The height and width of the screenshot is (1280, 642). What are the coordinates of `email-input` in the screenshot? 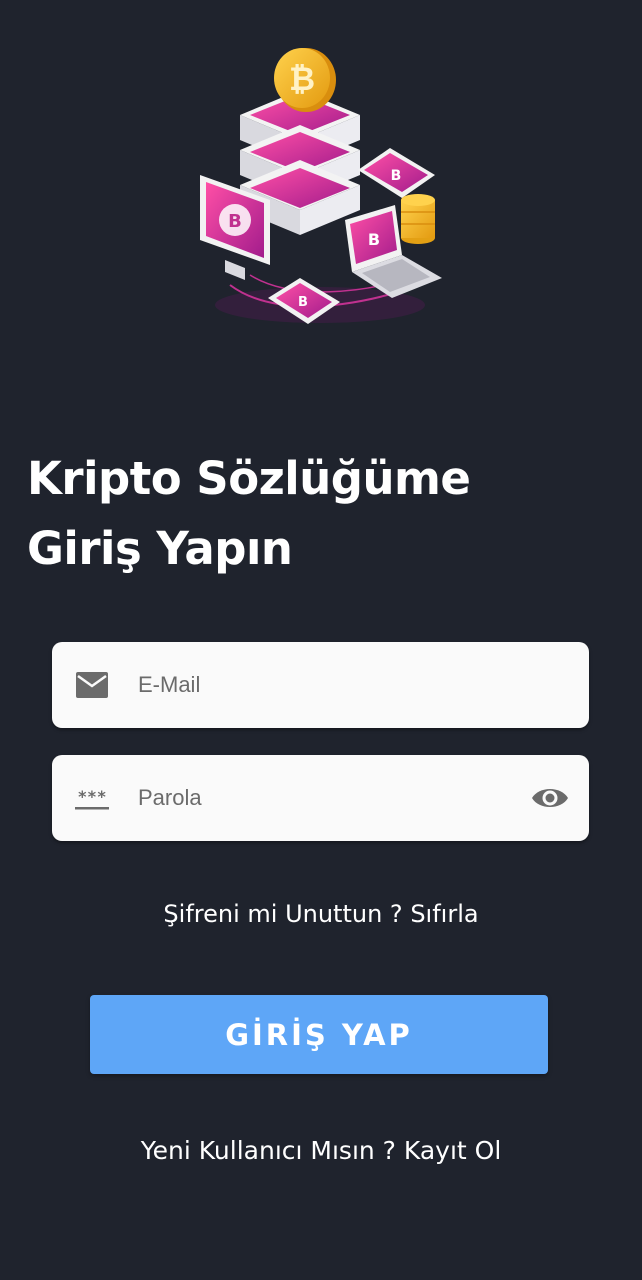 It's located at (328, 685).